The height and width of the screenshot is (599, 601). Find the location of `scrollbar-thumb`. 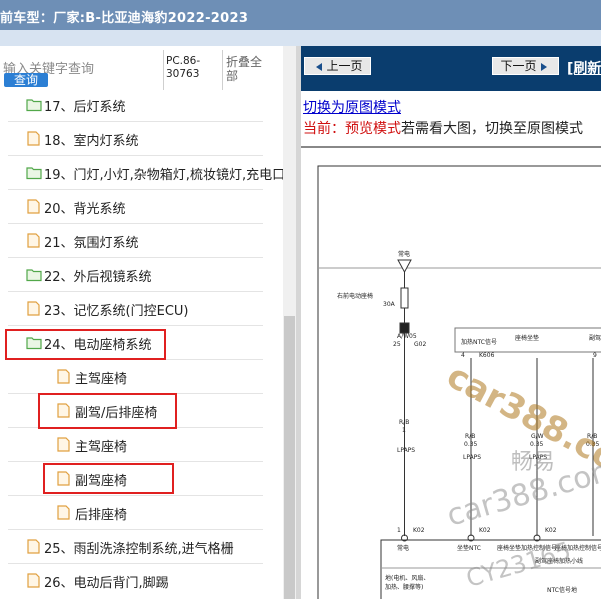

scrollbar-thumb is located at coordinates (289, 457).